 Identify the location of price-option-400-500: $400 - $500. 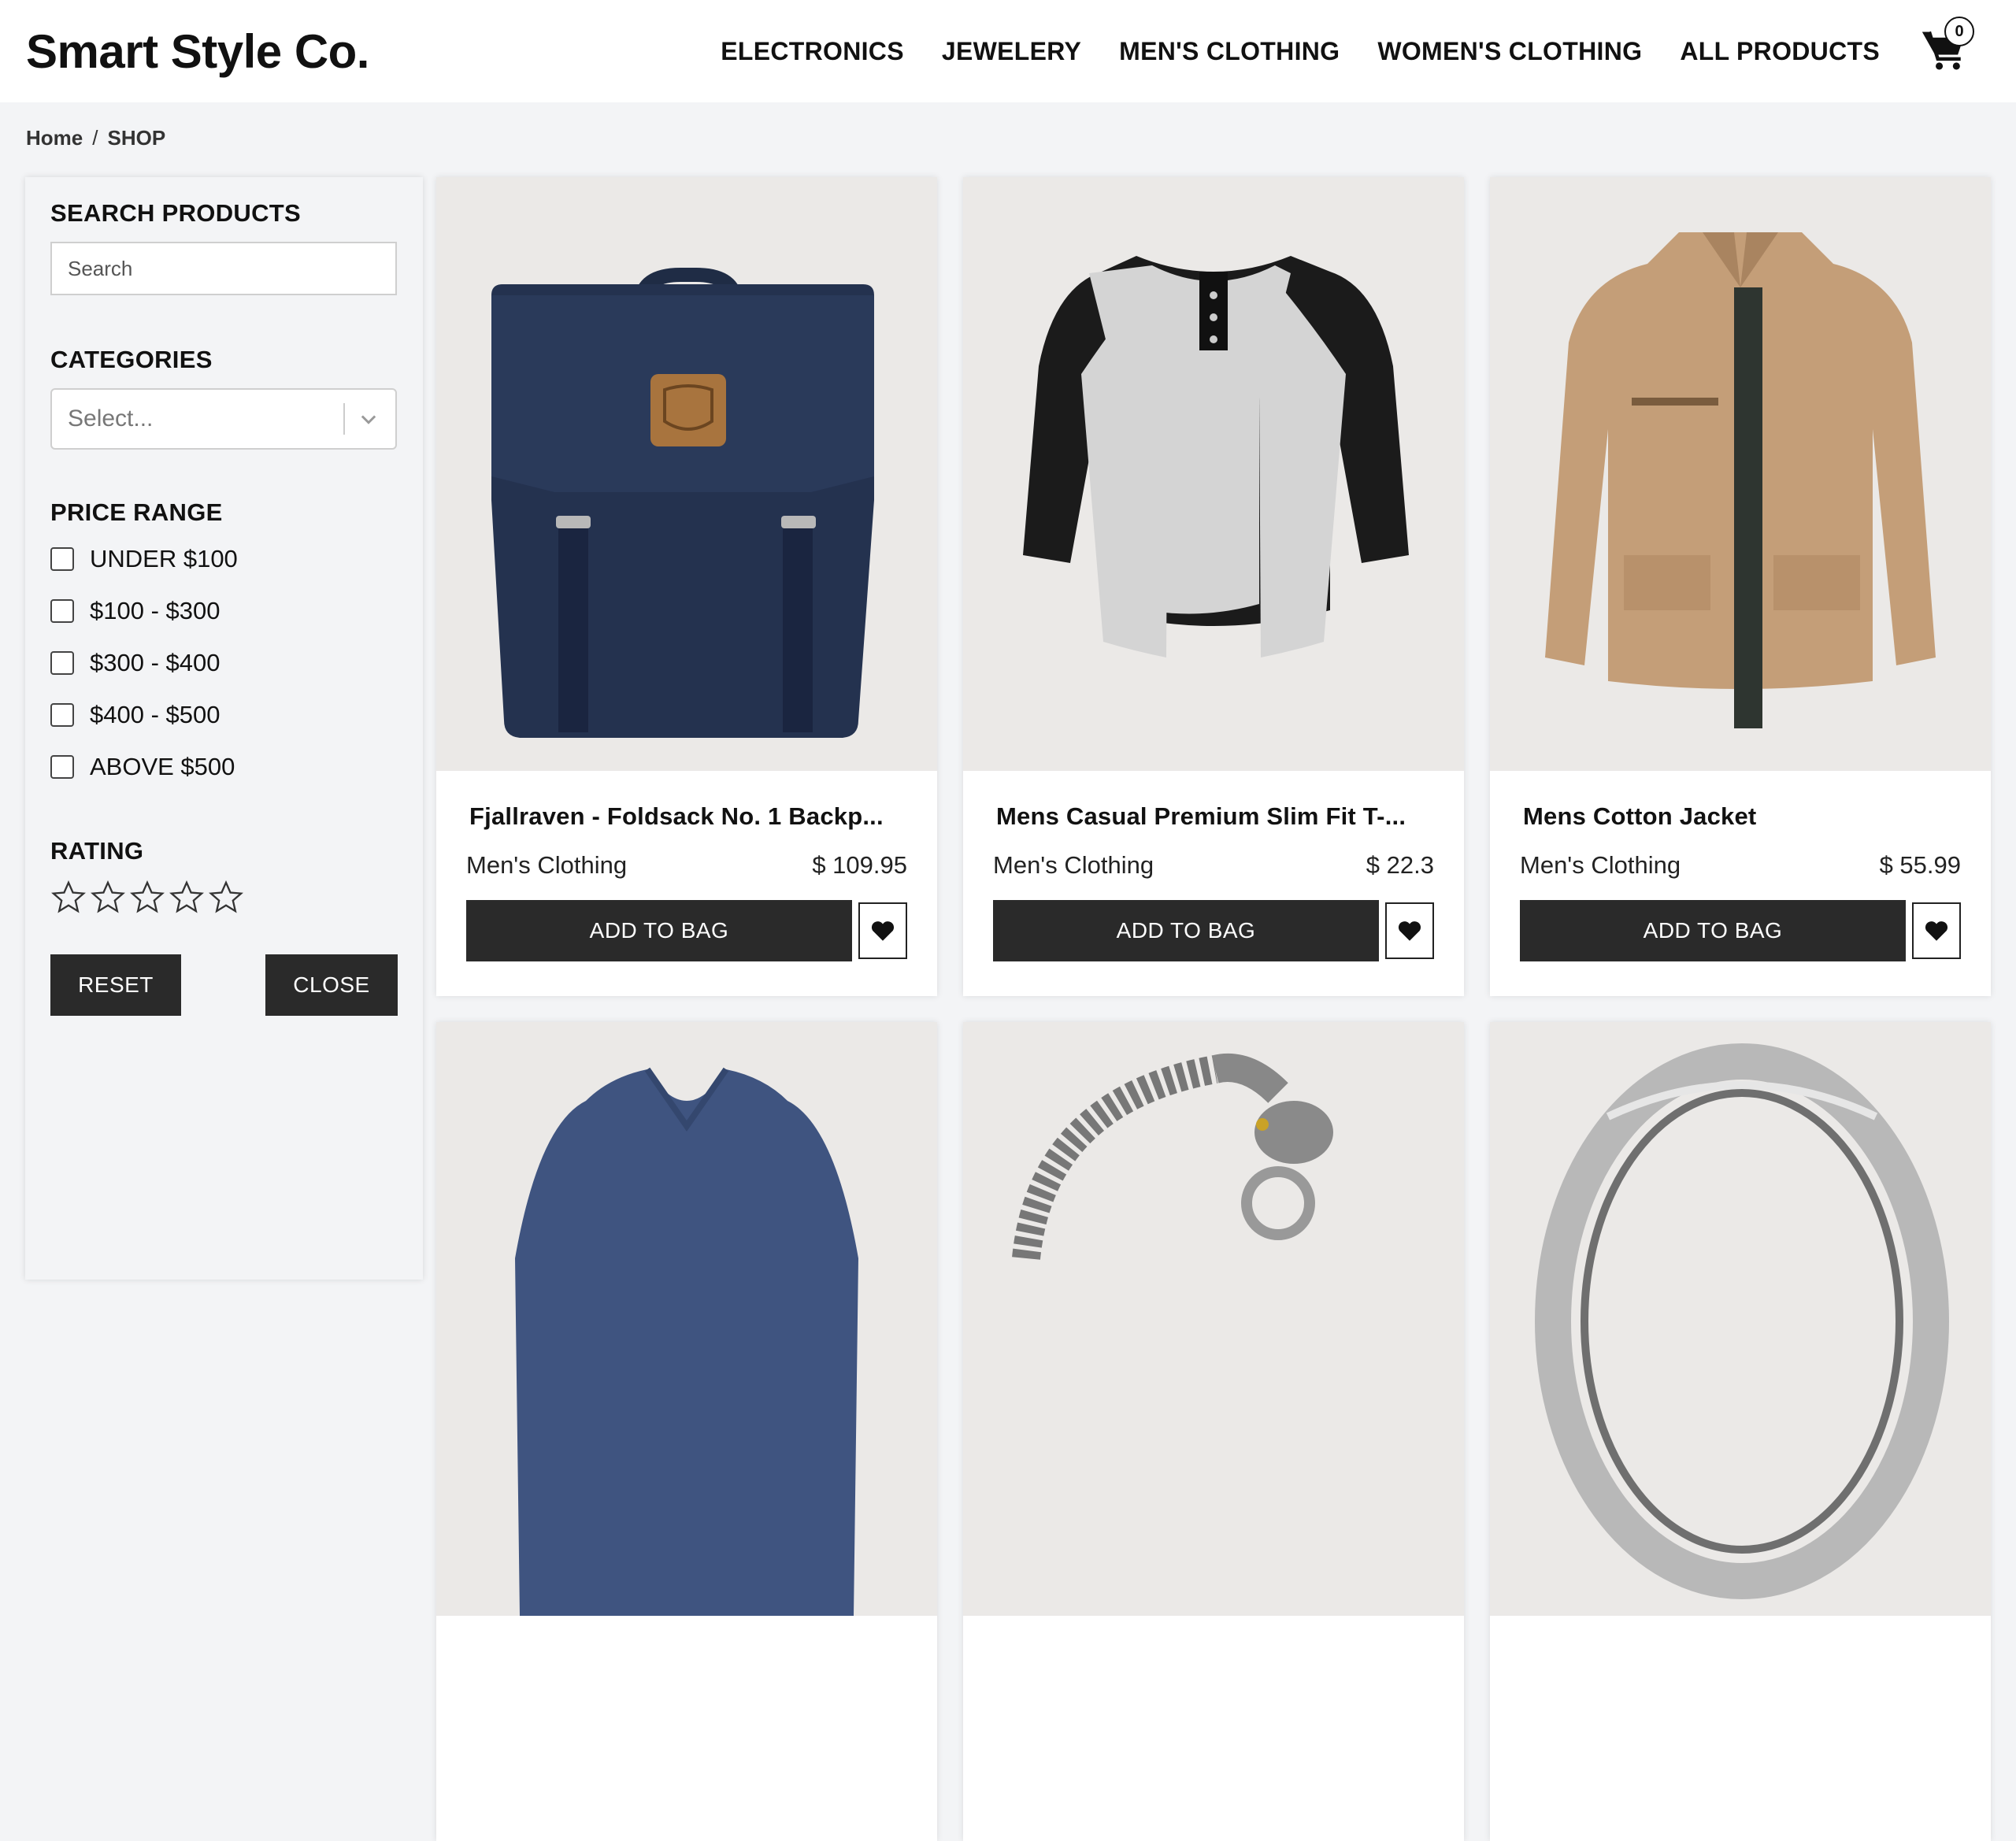
(224, 715).